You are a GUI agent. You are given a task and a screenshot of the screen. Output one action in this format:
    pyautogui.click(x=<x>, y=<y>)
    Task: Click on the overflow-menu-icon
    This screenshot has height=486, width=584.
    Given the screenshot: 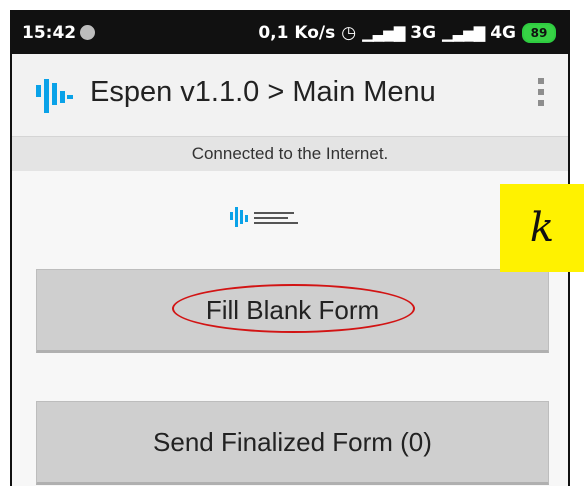 What is the action you would take?
    pyautogui.click(x=542, y=94)
    